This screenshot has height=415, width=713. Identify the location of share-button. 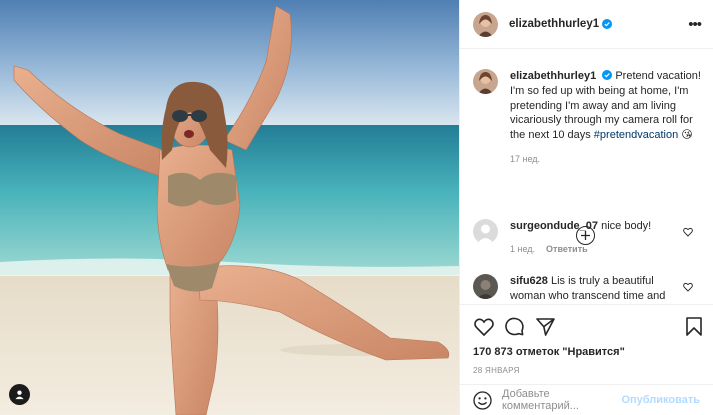
(545, 326).